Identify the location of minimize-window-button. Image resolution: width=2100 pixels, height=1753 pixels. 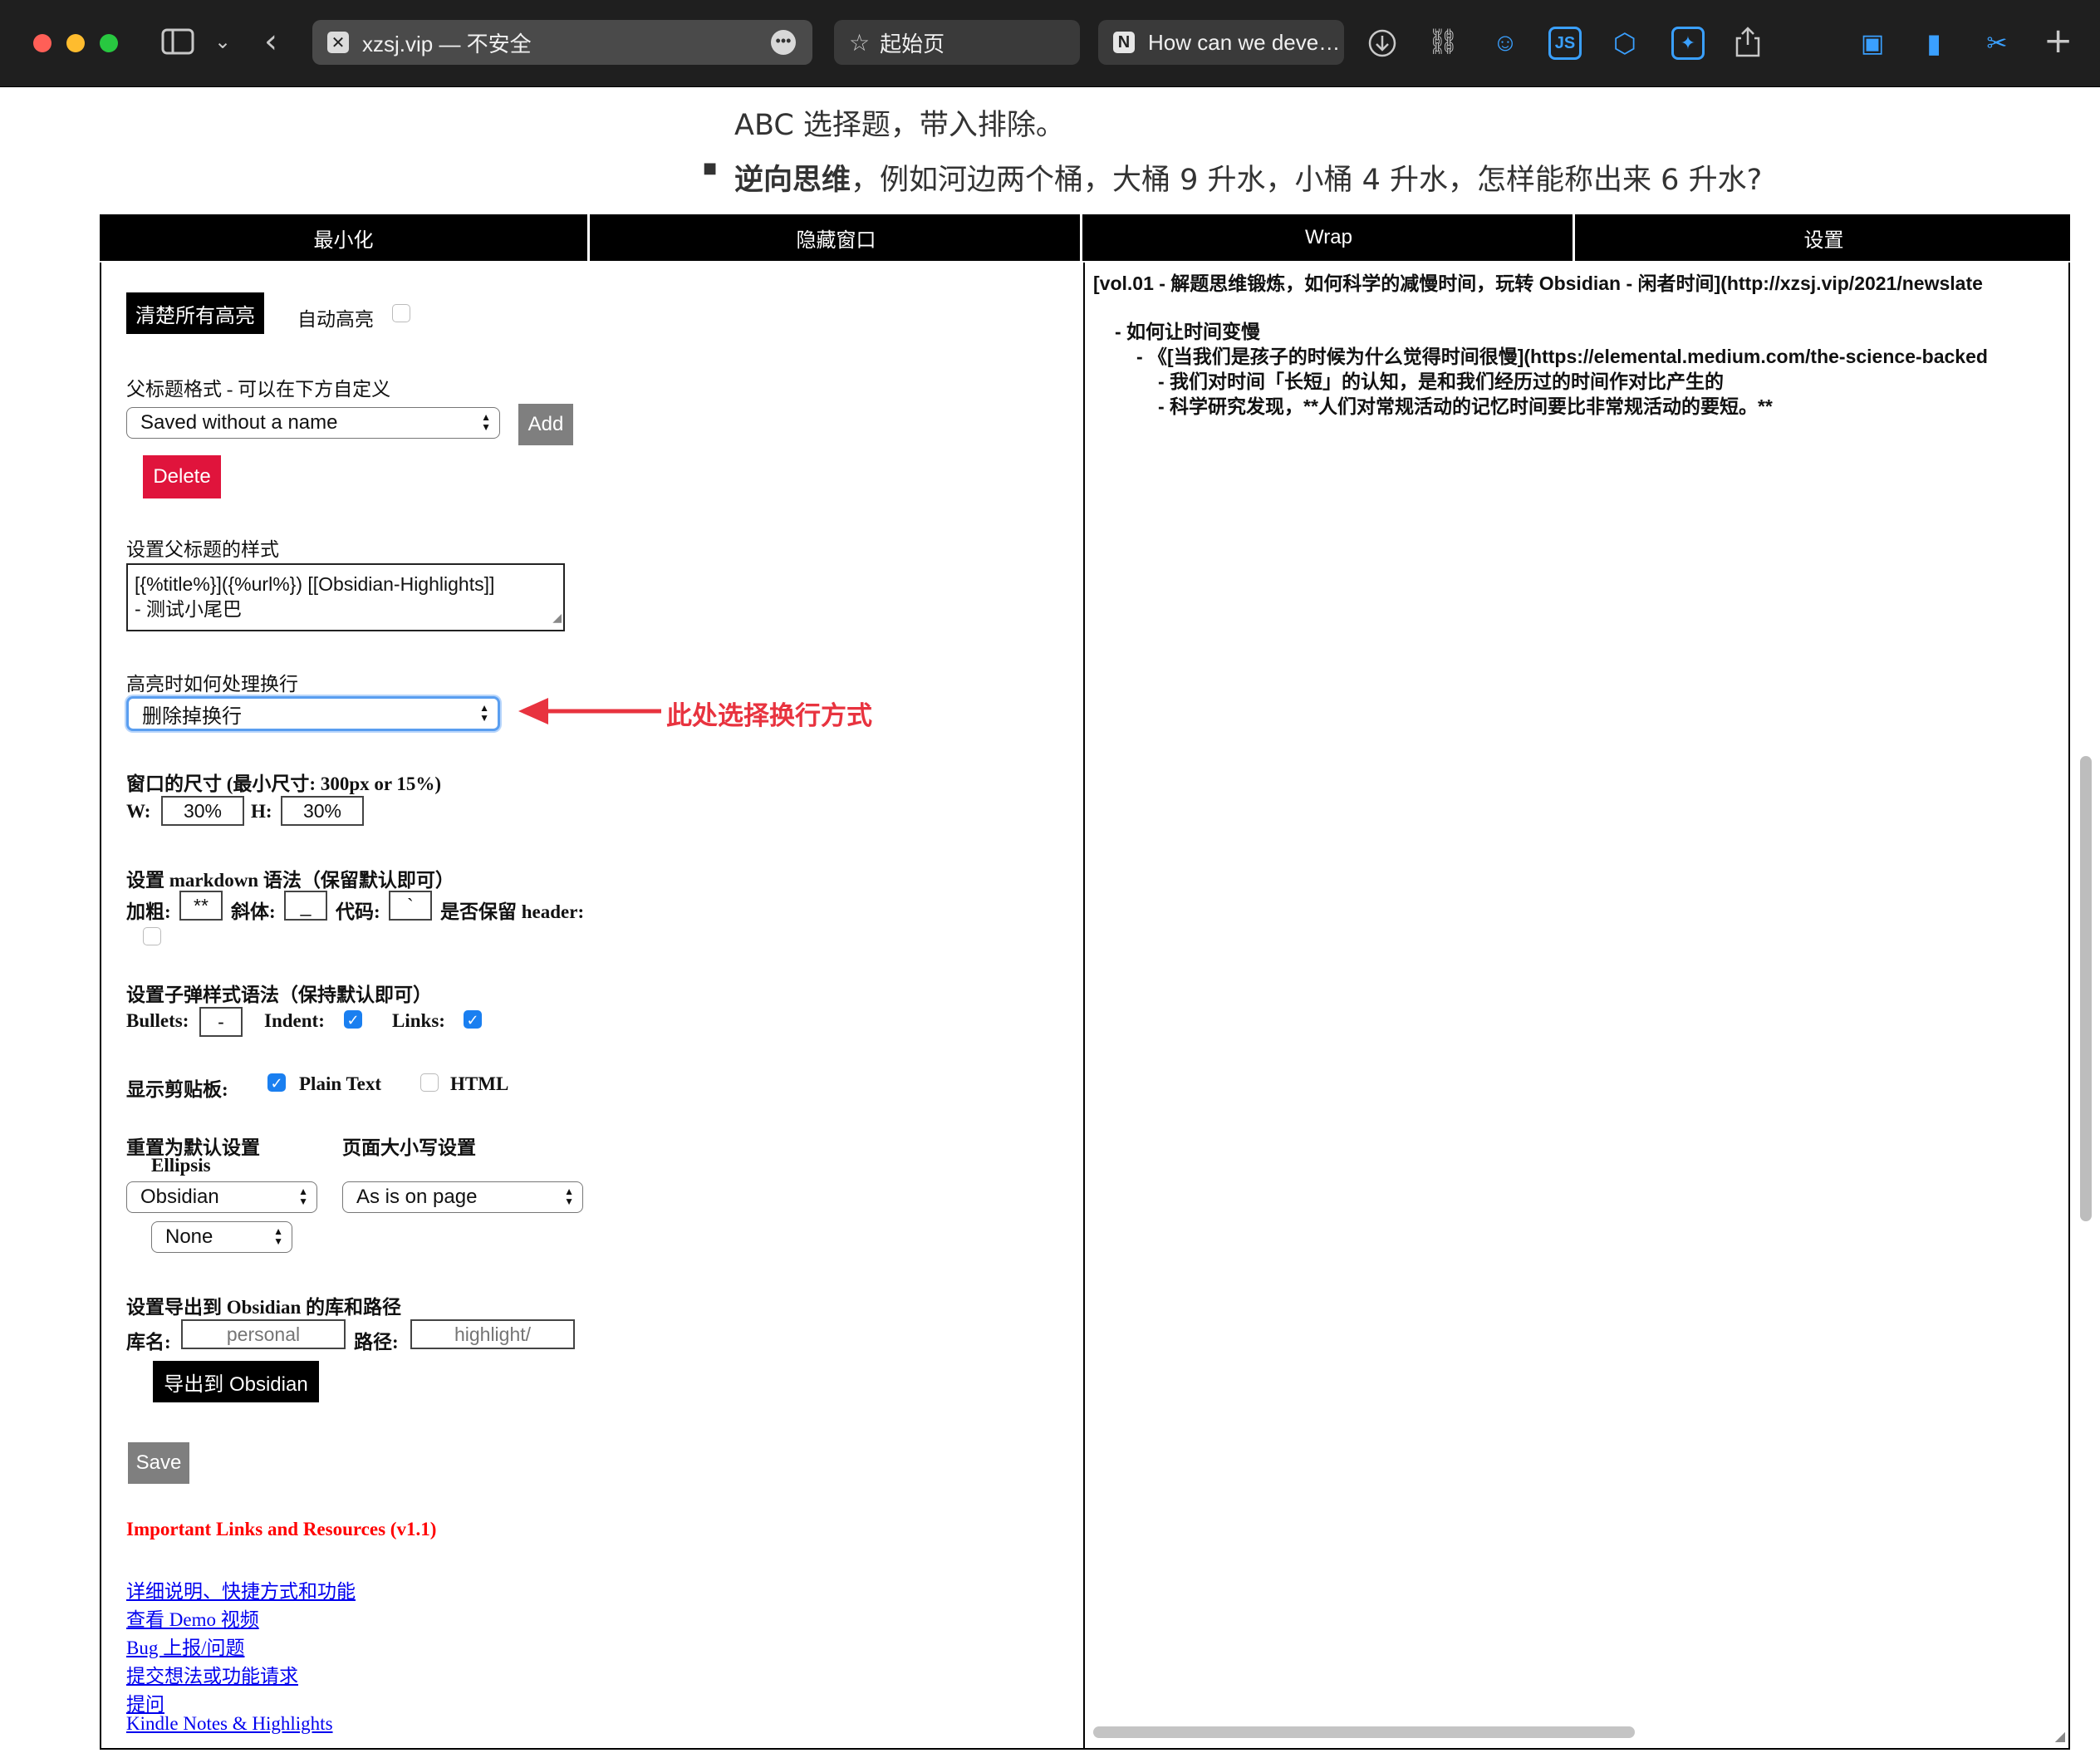
(75, 43).